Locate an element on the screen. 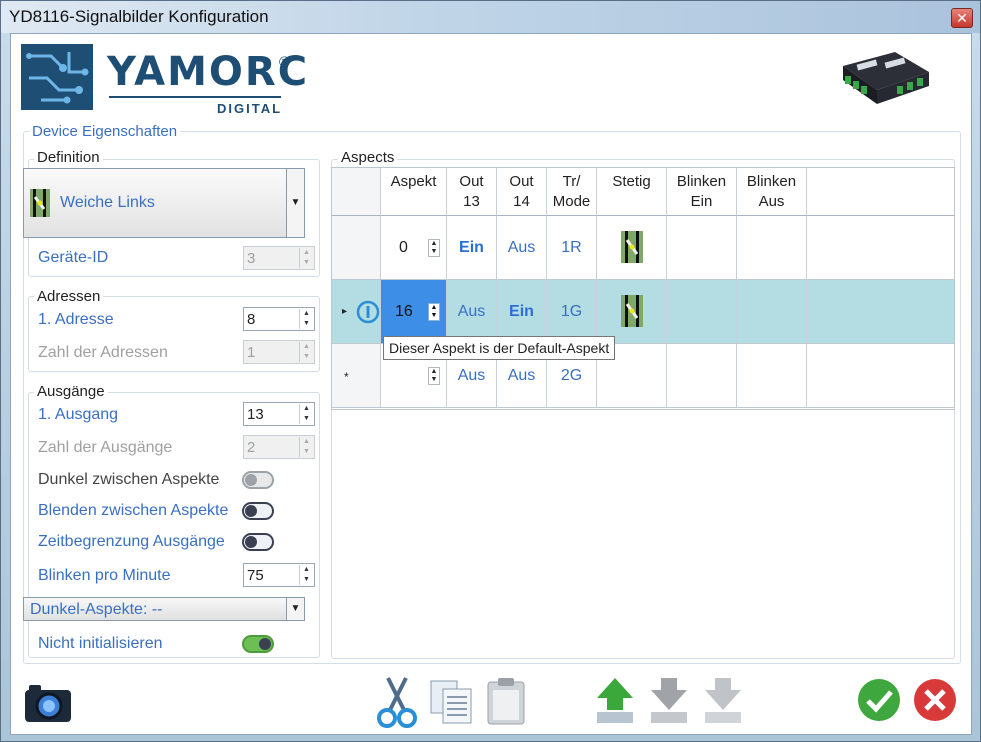 The width and height of the screenshot is (981, 742). logo-registered: ® is located at coordinates (285, 62).